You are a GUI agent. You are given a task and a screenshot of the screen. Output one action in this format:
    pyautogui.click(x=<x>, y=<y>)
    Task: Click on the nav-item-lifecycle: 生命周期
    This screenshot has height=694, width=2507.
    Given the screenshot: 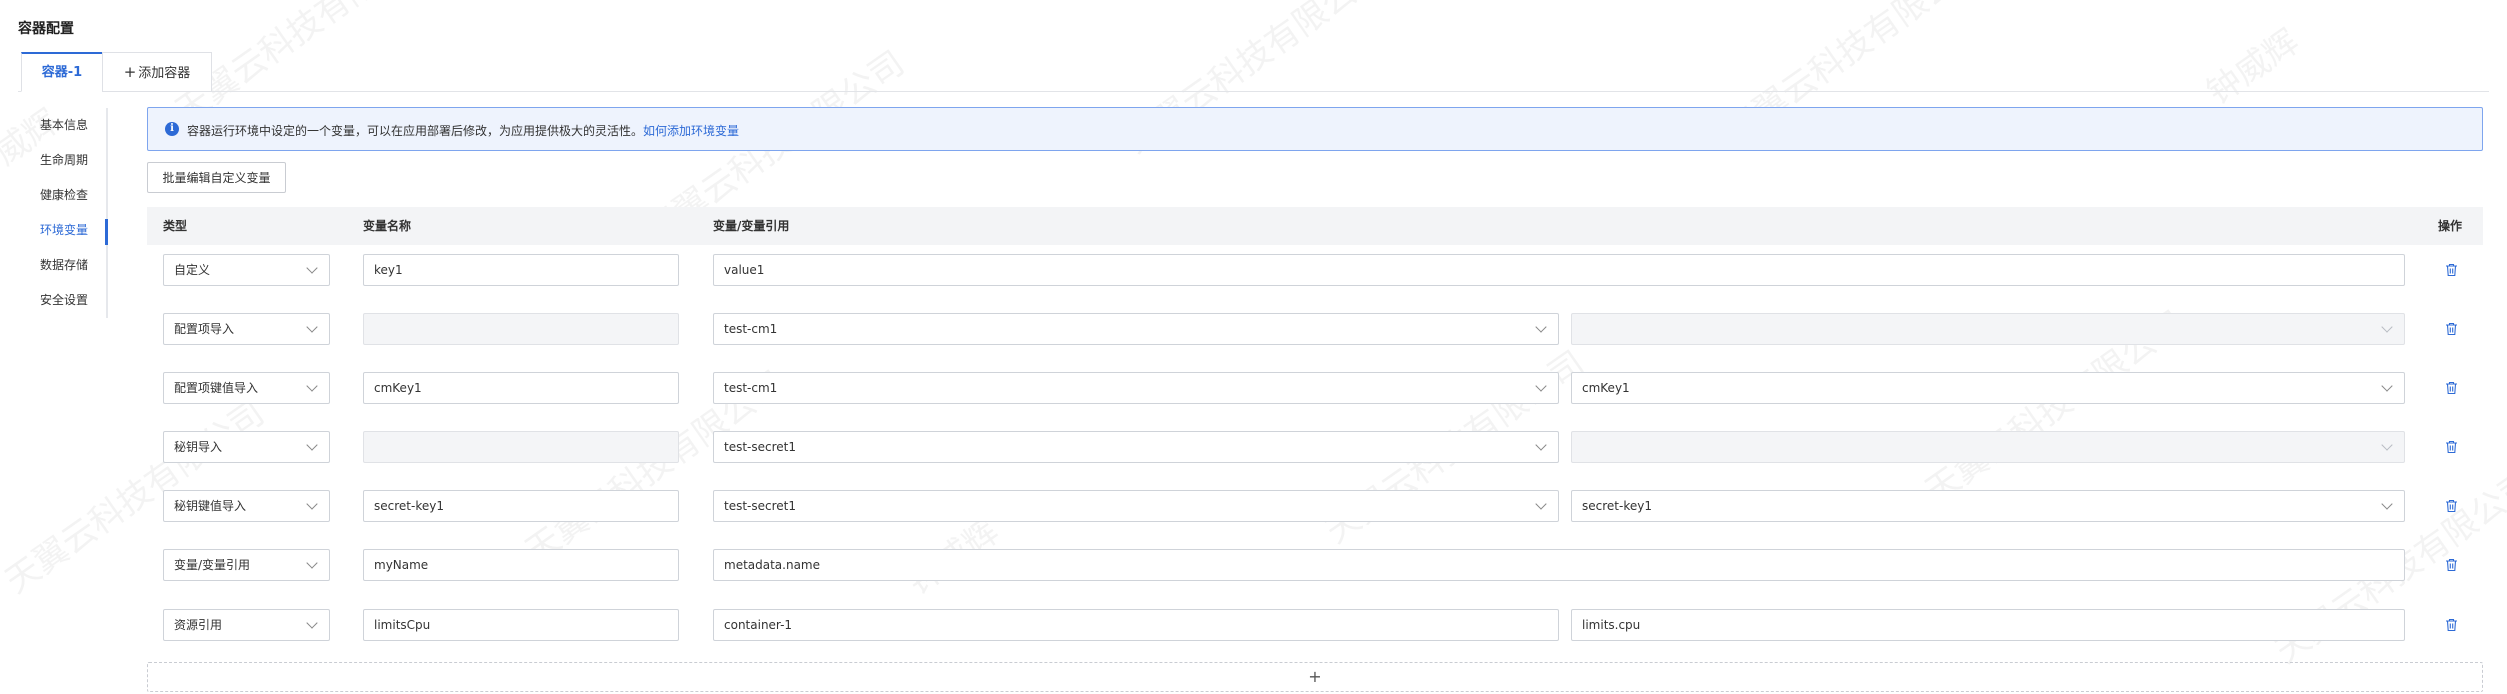 What is the action you would take?
    pyautogui.click(x=62, y=160)
    